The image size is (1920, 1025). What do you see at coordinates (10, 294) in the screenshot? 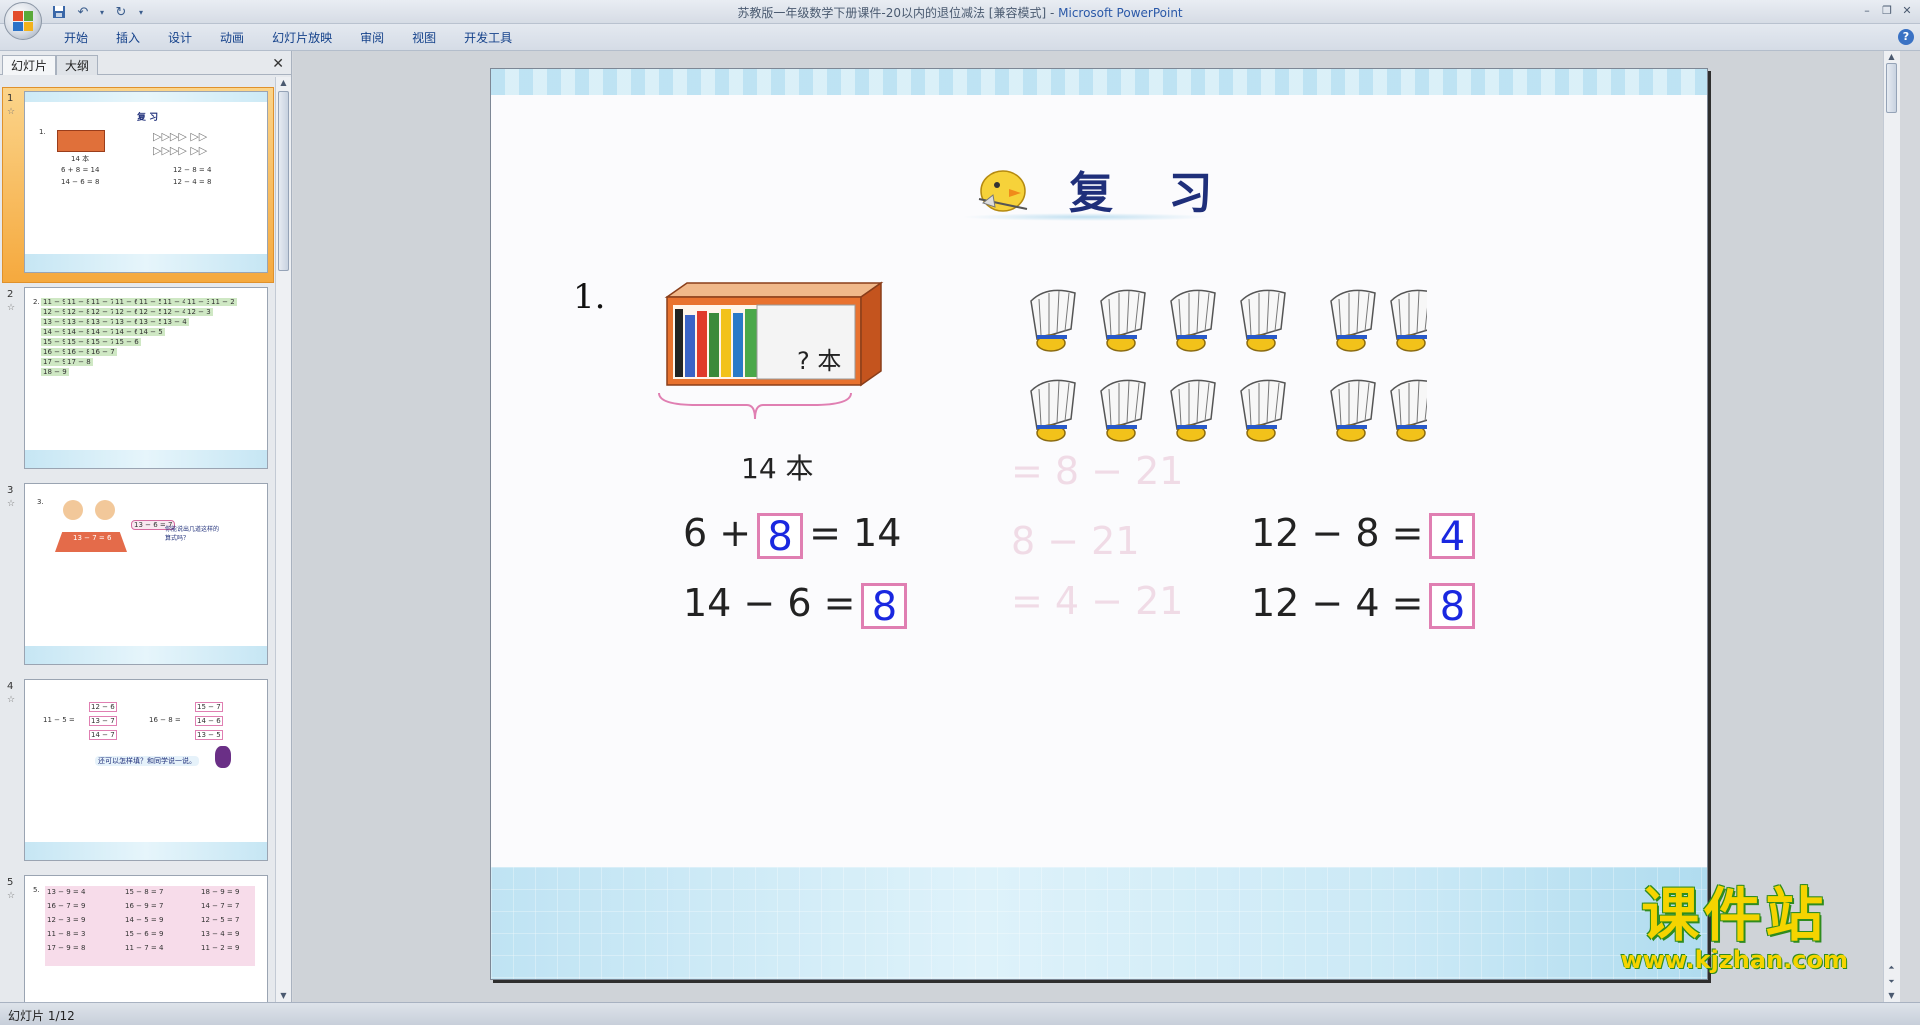
I see `thumbnail-number: 2` at bounding box center [10, 294].